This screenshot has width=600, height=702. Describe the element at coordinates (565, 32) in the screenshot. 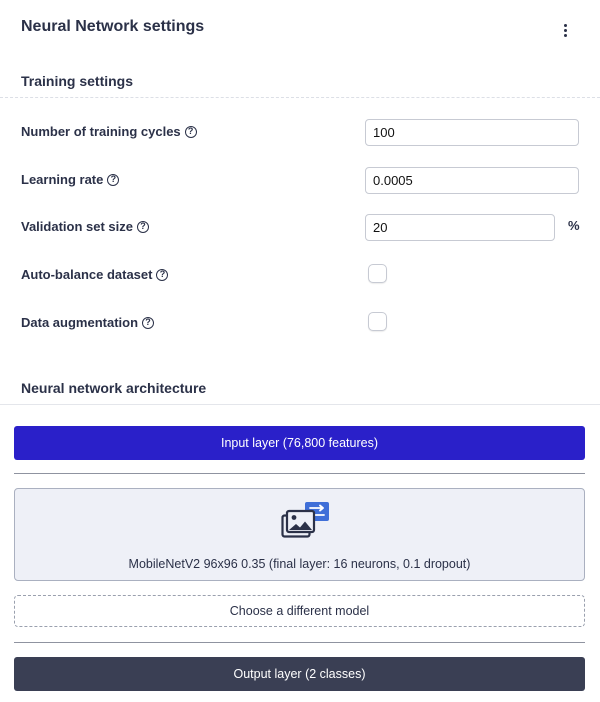

I see `kebab-menu-icon` at that location.